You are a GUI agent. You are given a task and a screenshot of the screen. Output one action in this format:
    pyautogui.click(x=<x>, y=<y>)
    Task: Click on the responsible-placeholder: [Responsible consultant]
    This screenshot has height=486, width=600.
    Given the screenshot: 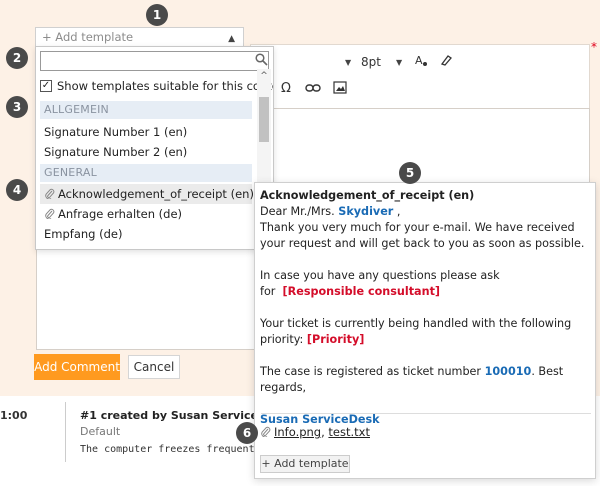 What is the action you would take?
    pyautogui.click(x=361, y=291)
    